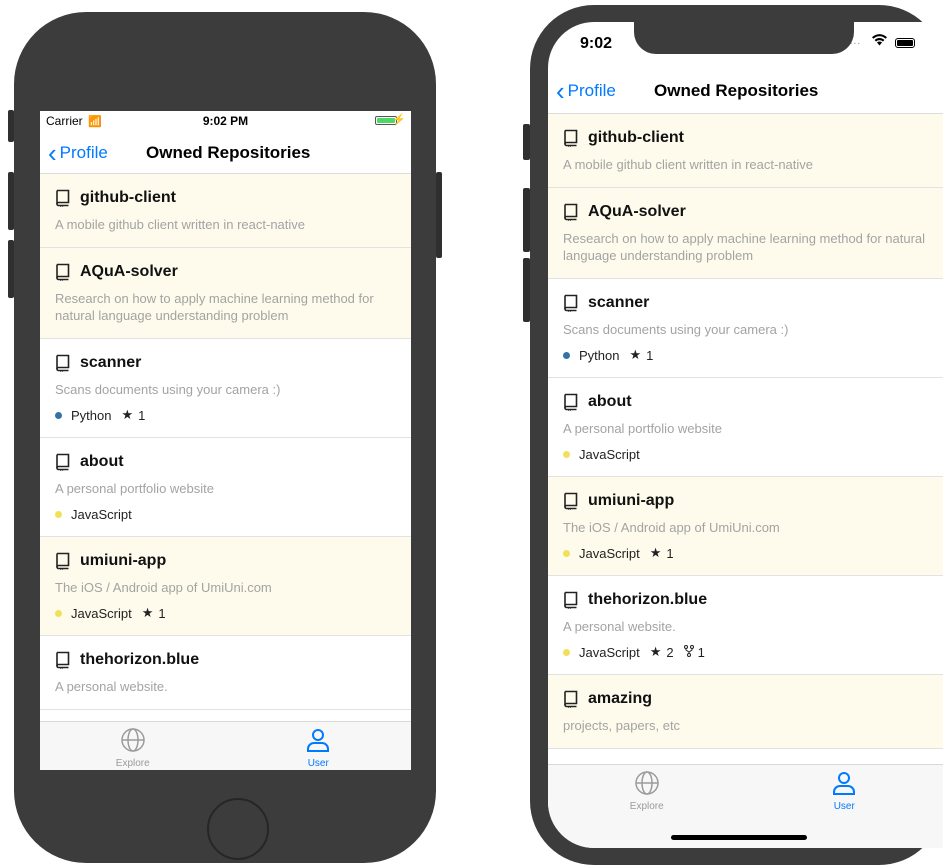  Describe the element at coordinates (238, 829) in the screenshot. I see `home-button` at that location.